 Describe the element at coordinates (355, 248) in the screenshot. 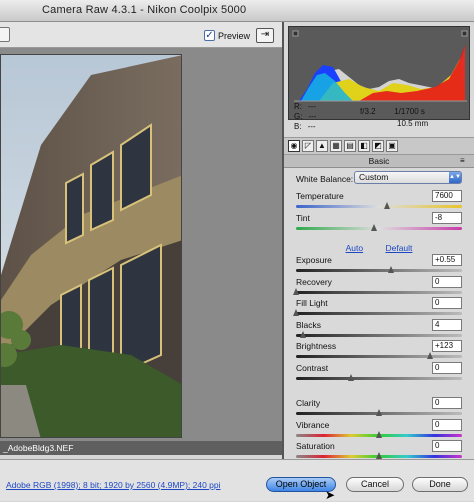

I see `auto-link: Auto` at that location.